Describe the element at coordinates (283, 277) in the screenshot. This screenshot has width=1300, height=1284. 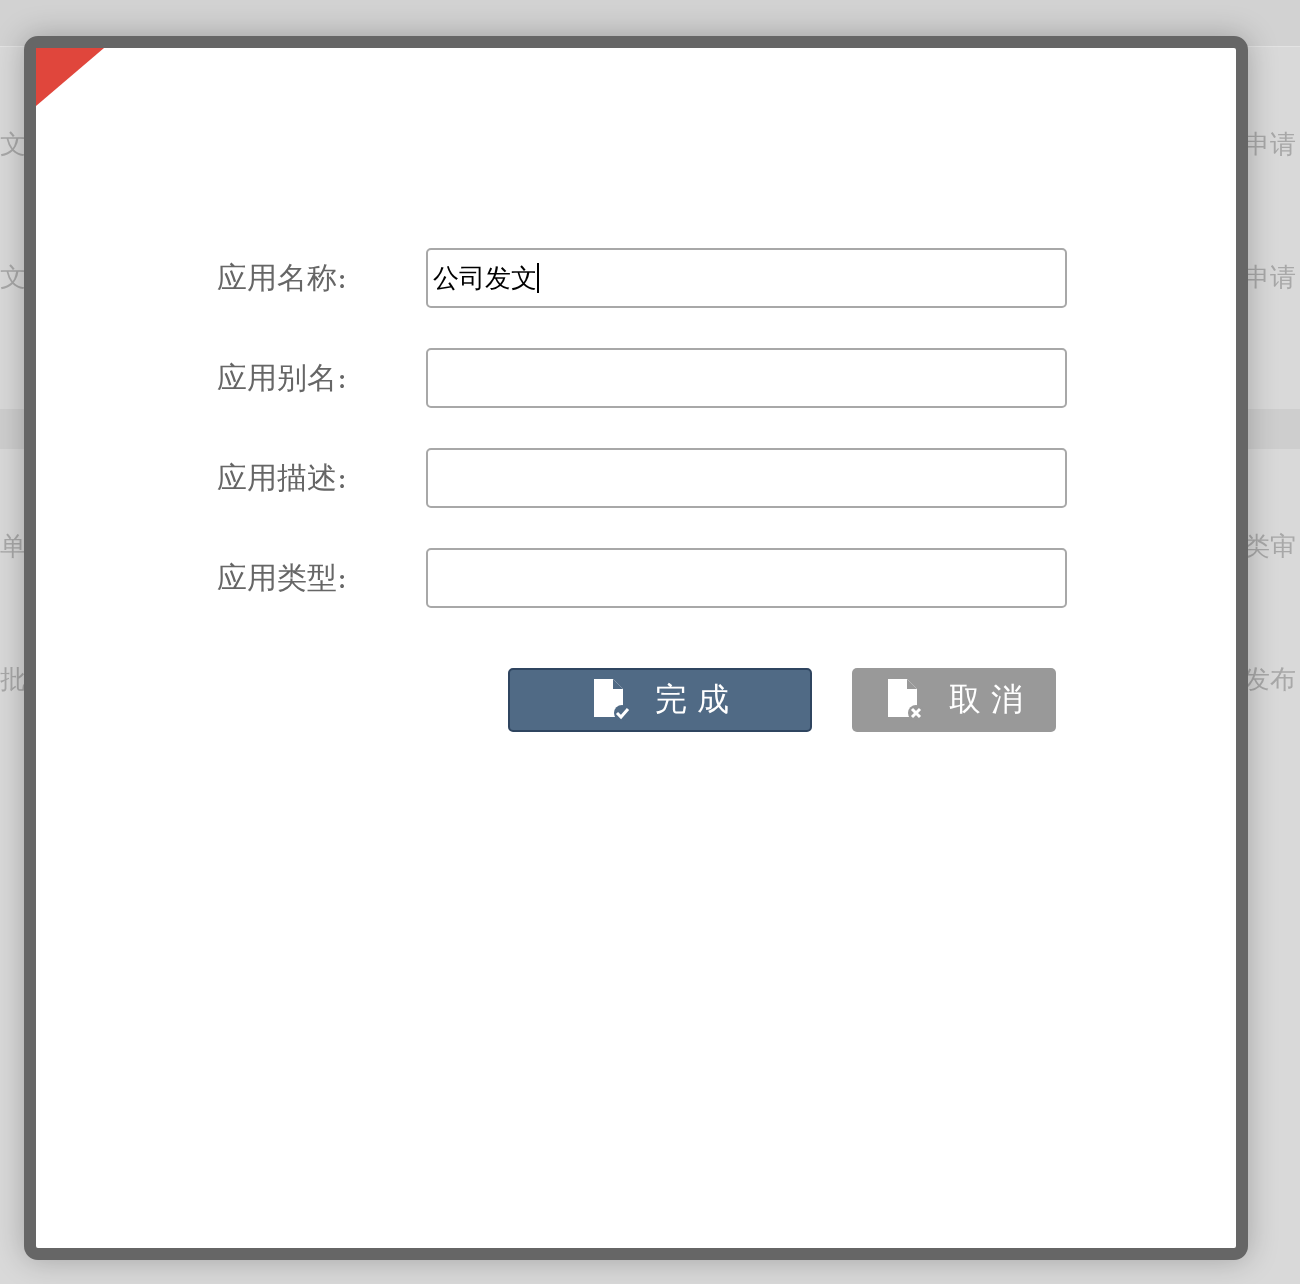
I see `field-label: 应用名称:` at that location.